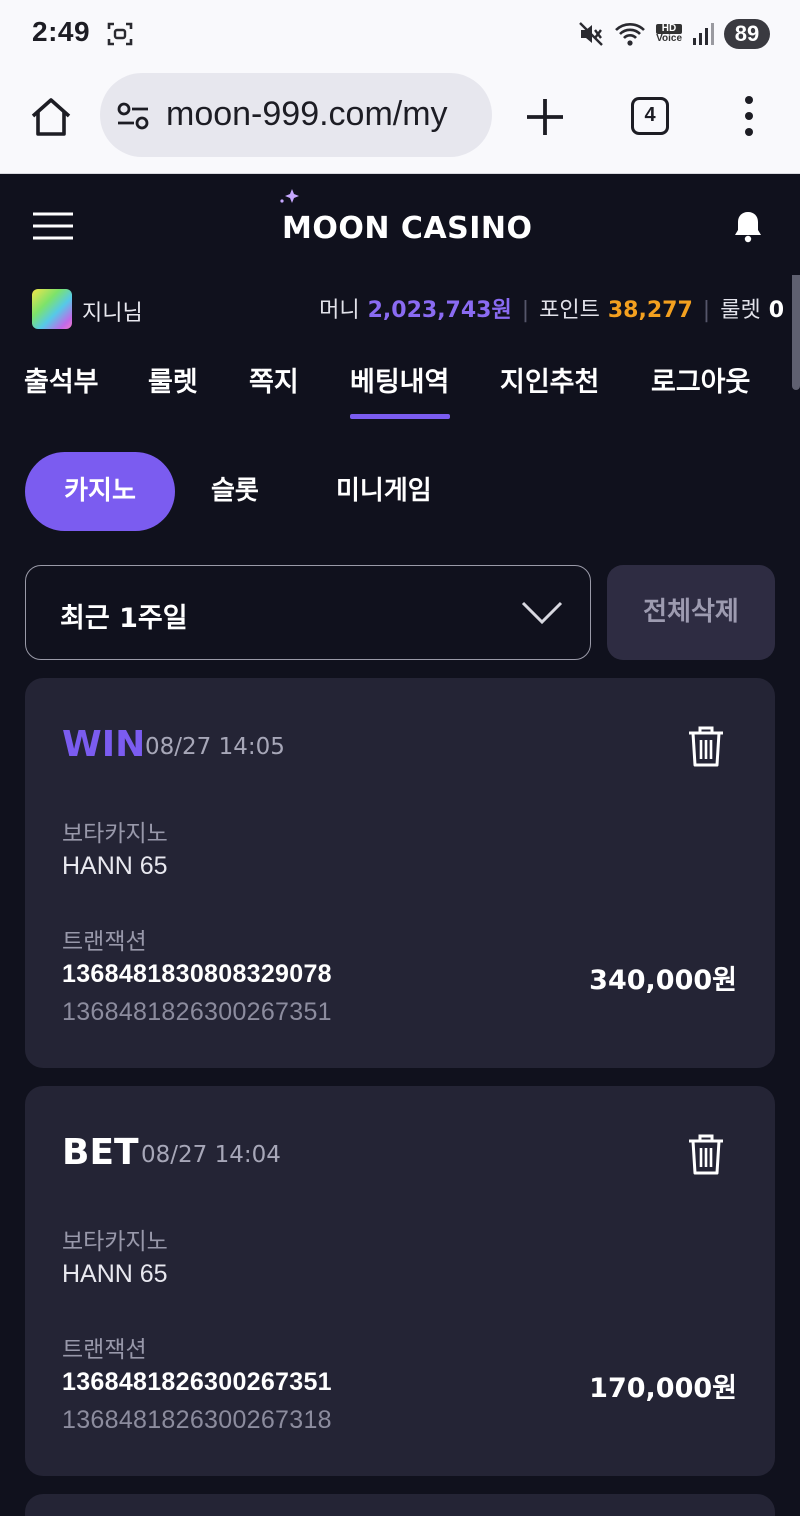  Describe the element at coordinates (274, 379) in the screenshot. I see `nav-messages: 쪽지` at that location.